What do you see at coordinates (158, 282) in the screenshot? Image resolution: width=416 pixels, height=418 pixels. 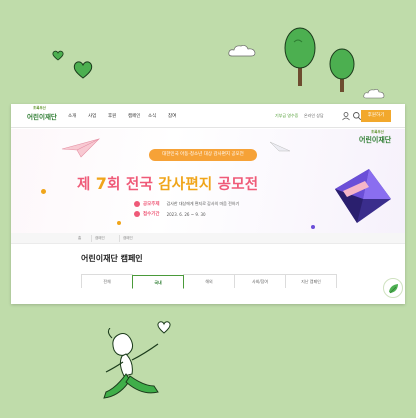 I see `tab-domestic: 국내` at bounding box center [158, 282].